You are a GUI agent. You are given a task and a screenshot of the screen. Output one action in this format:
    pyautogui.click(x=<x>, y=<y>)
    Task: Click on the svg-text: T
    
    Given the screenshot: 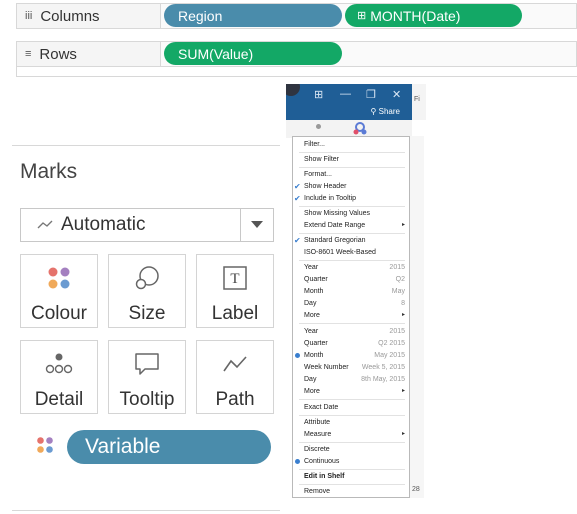 What is the action you would take?
    pyautogui.click(x=234, y=279)
    